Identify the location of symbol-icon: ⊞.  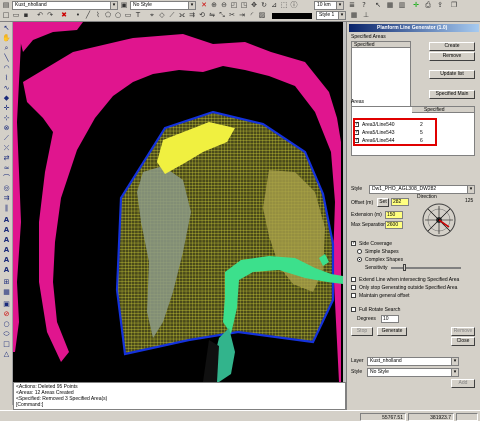
(6, 282).